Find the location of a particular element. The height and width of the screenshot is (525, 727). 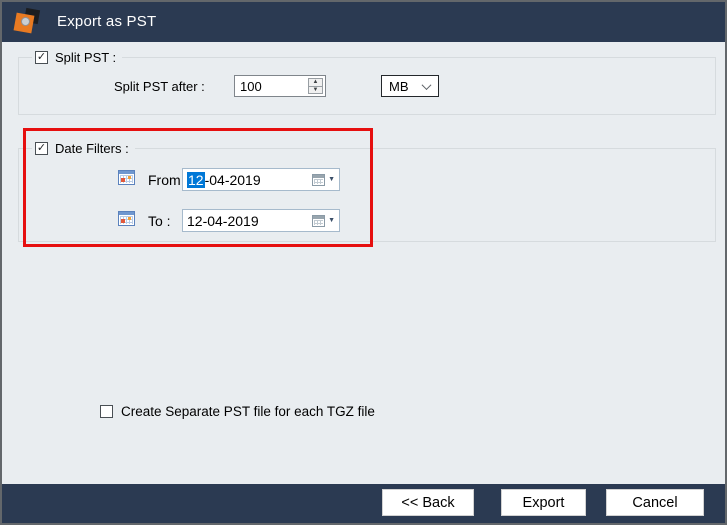

spinner-down-button: ▼ is located at coordinates (315, 90).